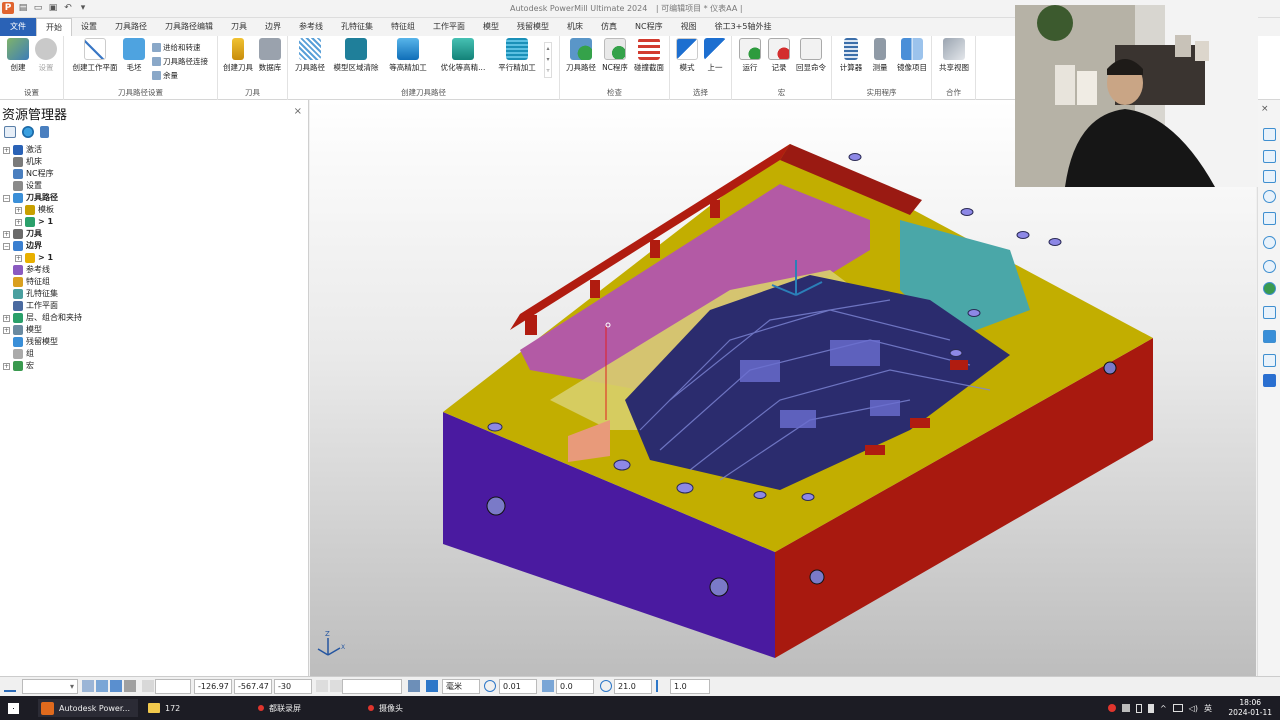 Image resolution: width=1280 pixels, height=720 pixels. Describe the element at coordinates (164, 708) in the screenshot. I see `taskbar-item-folder: 172` at that location.